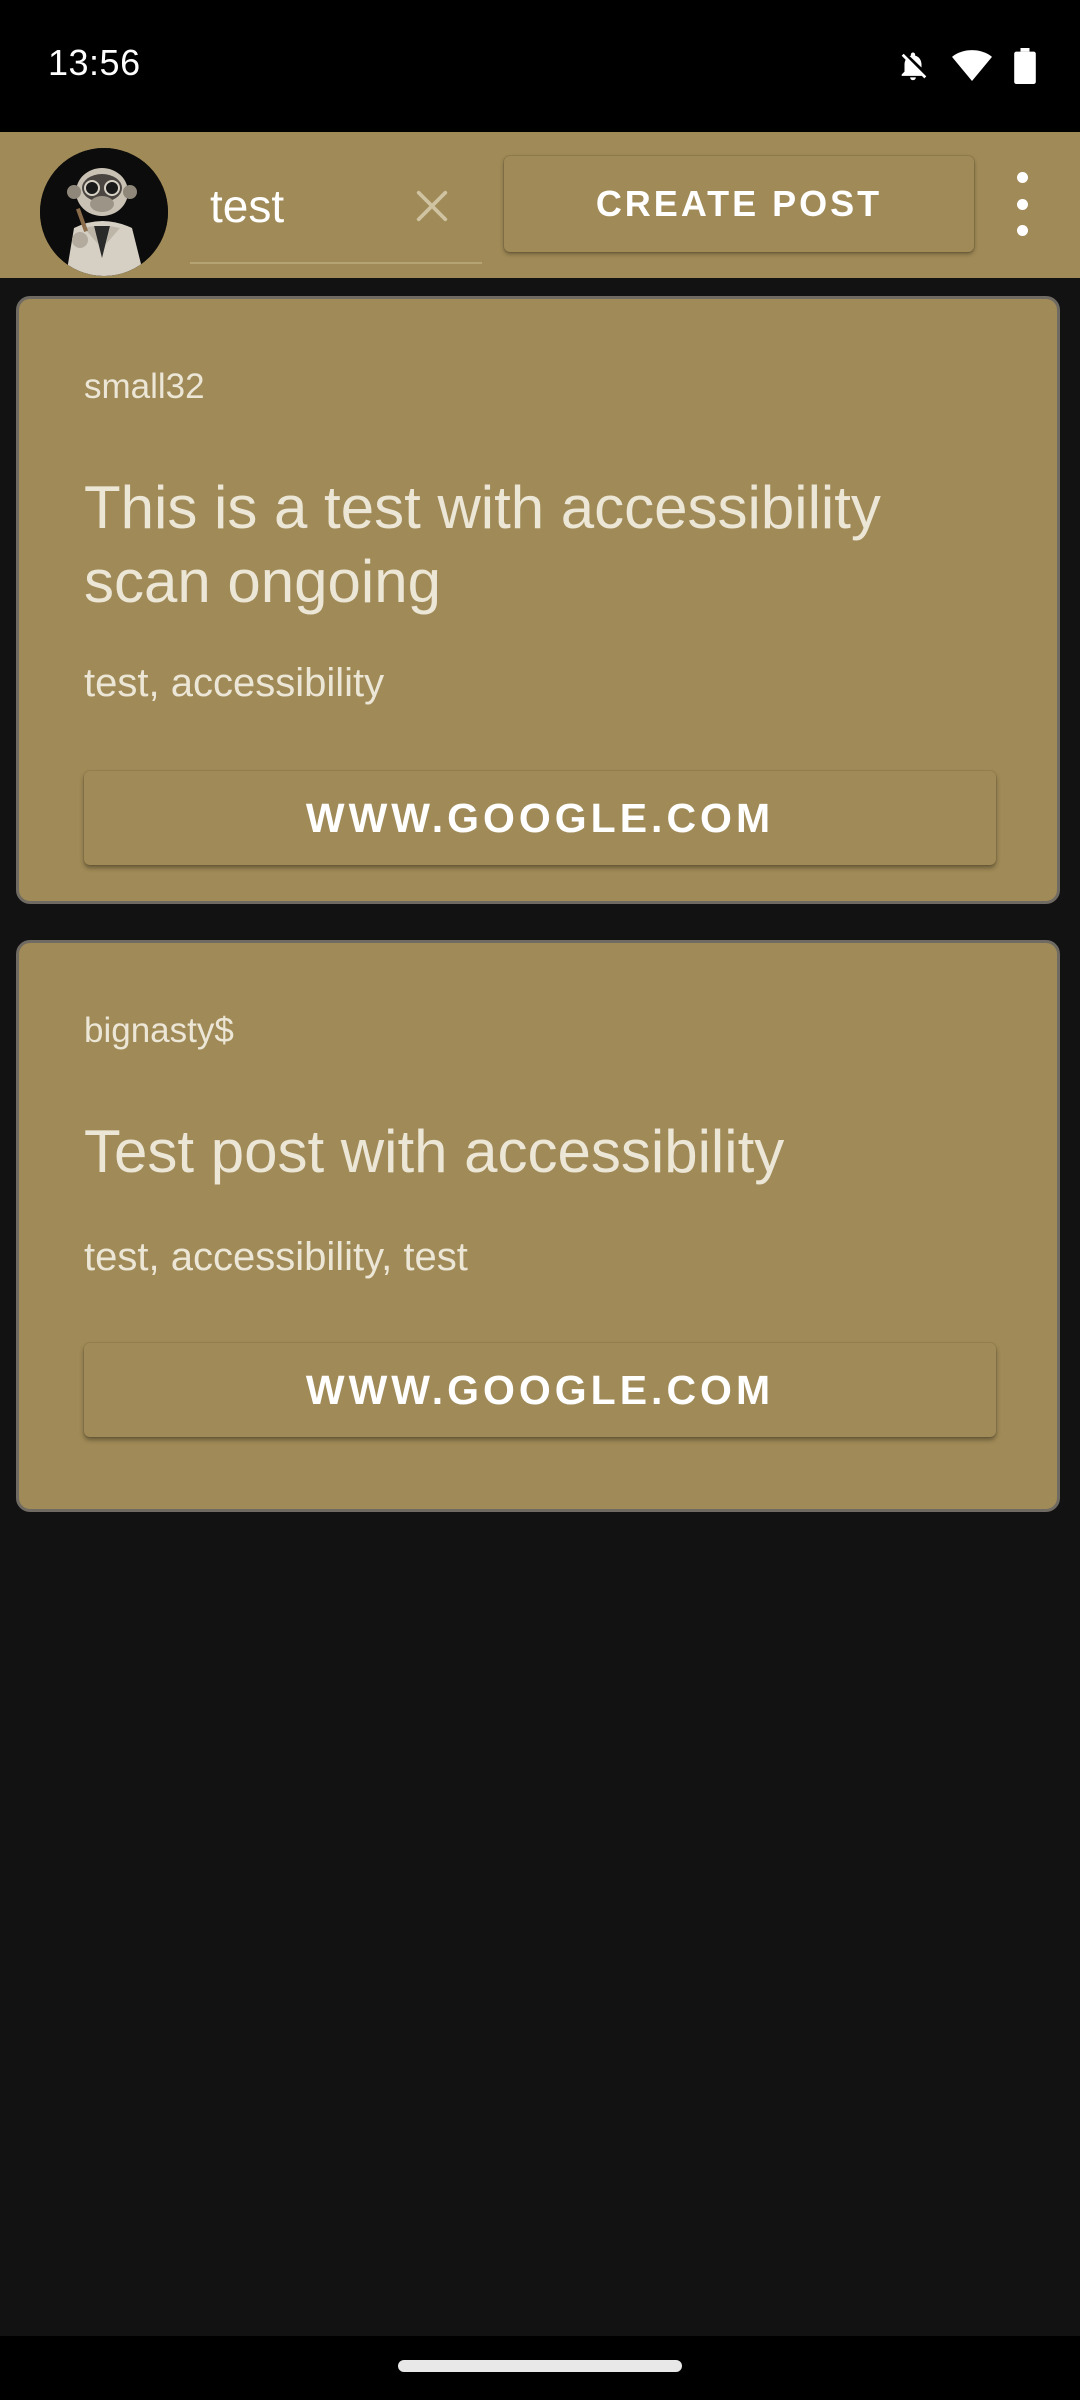  I want to click on status-time: 13:56, so click(94, 62).